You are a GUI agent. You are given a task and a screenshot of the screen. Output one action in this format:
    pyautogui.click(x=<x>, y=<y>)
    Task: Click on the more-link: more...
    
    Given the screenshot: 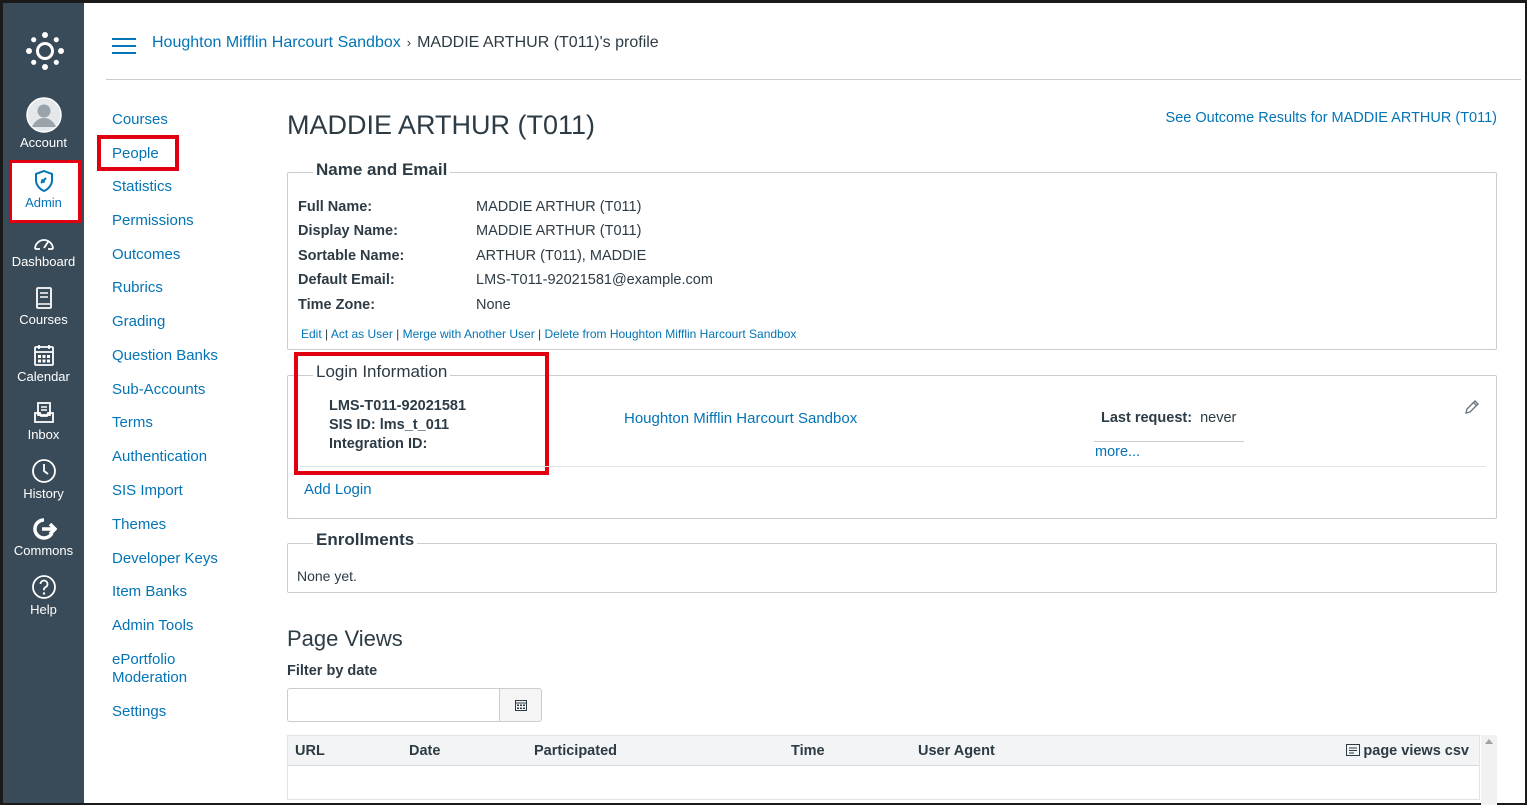 What is the action you would take?
    pyautogui.click(x=1117, y=452)
    